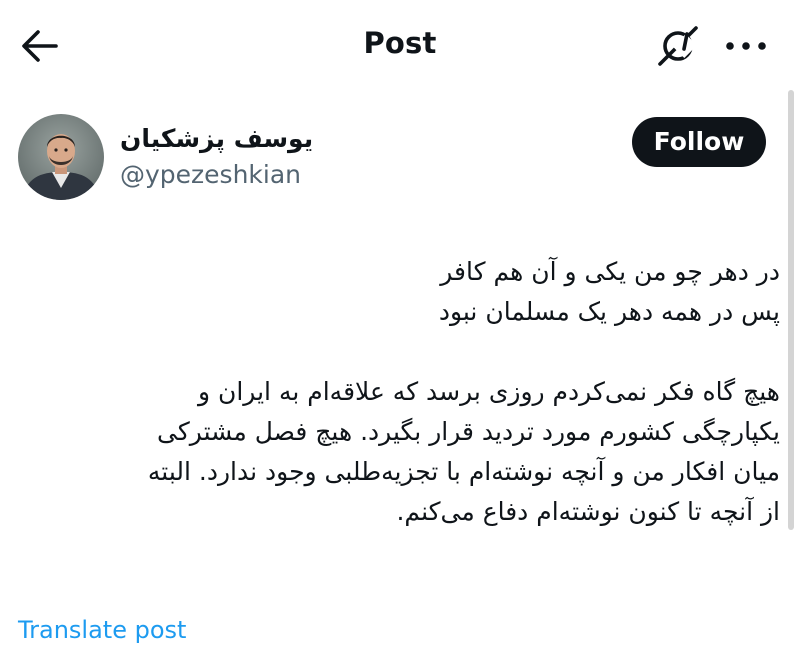  Describe the element at coordinates (102, 630) in the screenshot. I see `translate-post-link: Translate post` at that location.